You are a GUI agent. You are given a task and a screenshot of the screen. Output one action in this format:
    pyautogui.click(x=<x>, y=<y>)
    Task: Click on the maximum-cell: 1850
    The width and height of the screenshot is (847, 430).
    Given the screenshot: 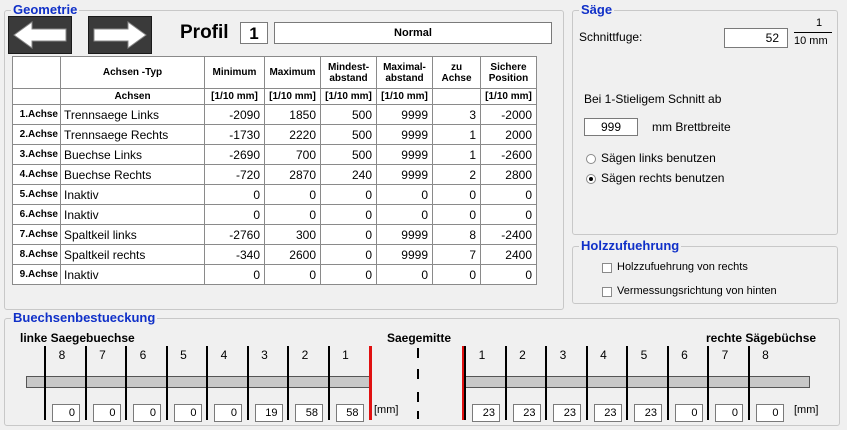 What is the action you would take?
    pyautogui.click(x=292, y=114)
    